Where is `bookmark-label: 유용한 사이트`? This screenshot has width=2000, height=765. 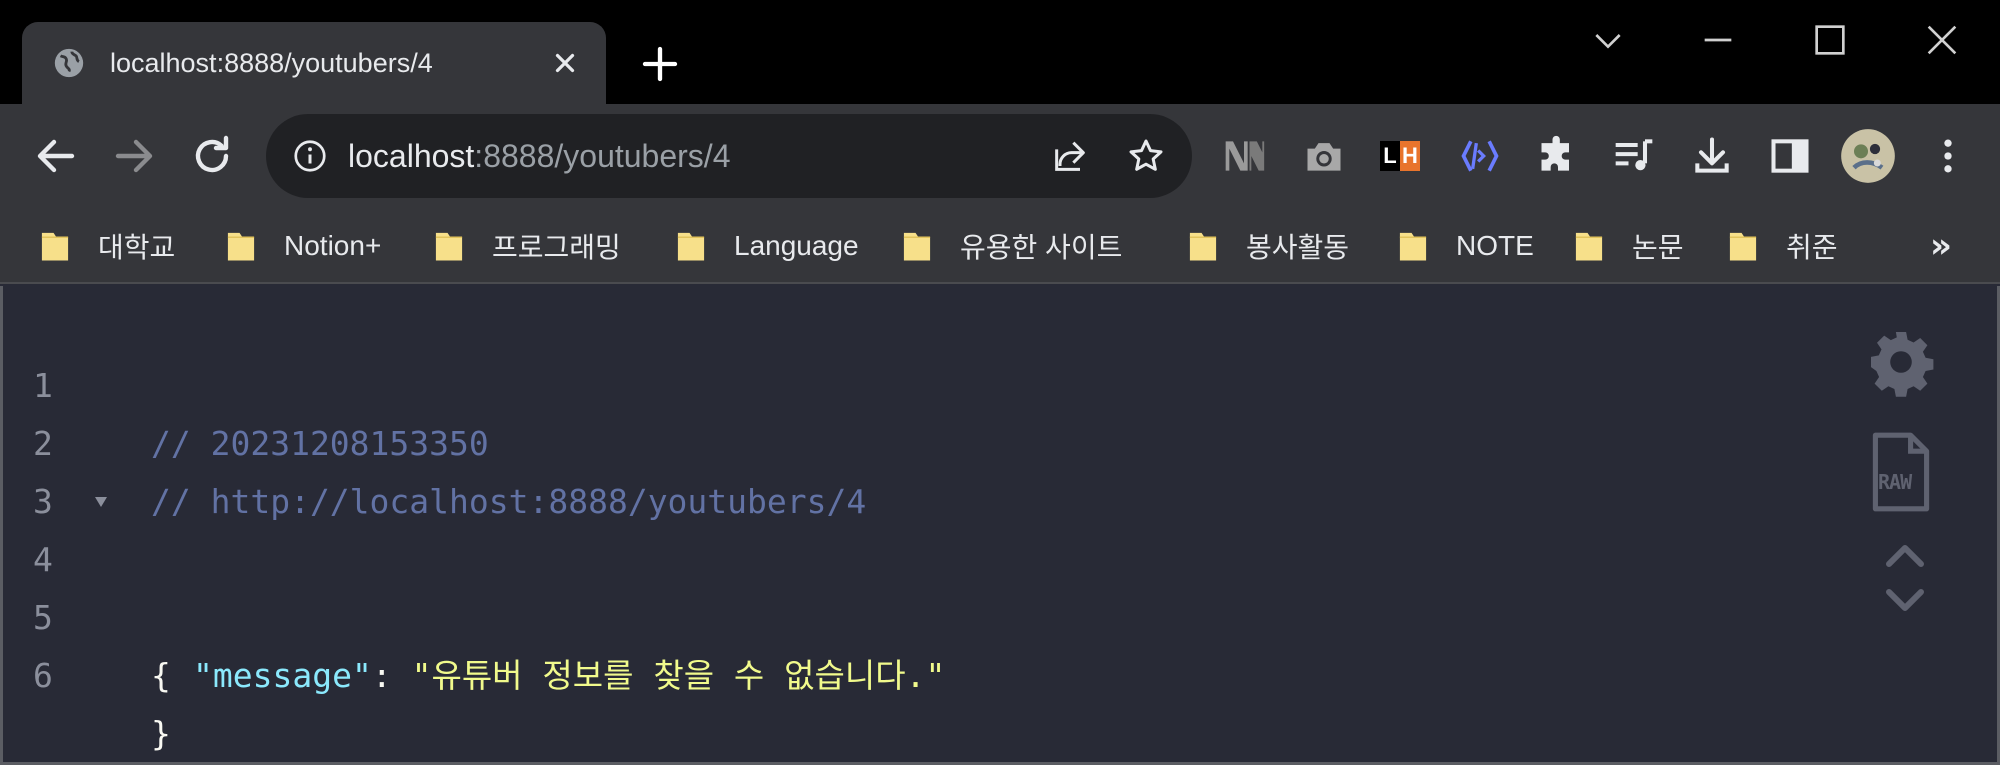
bookmark-label: 유용한 사이트 is located at coordinates (1041, 247).